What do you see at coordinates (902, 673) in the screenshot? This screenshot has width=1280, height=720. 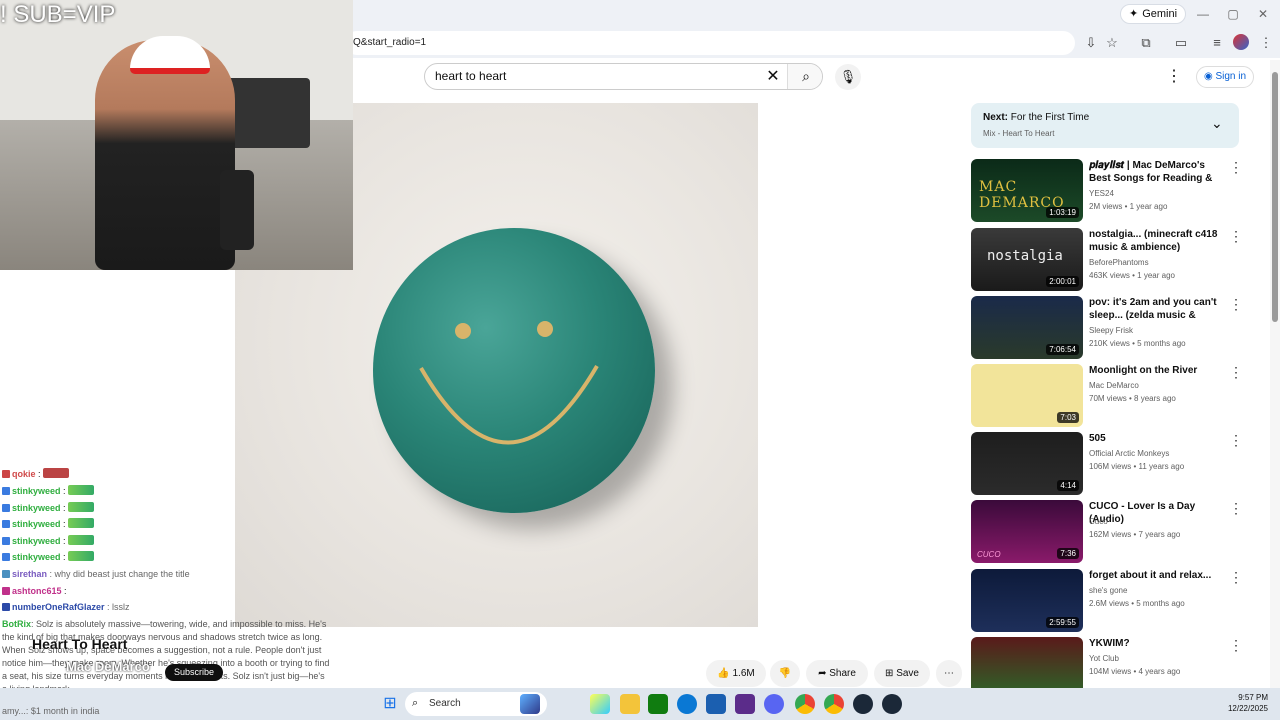 I see `save-button: ⊞ Save` at bounding box center [902, 673].